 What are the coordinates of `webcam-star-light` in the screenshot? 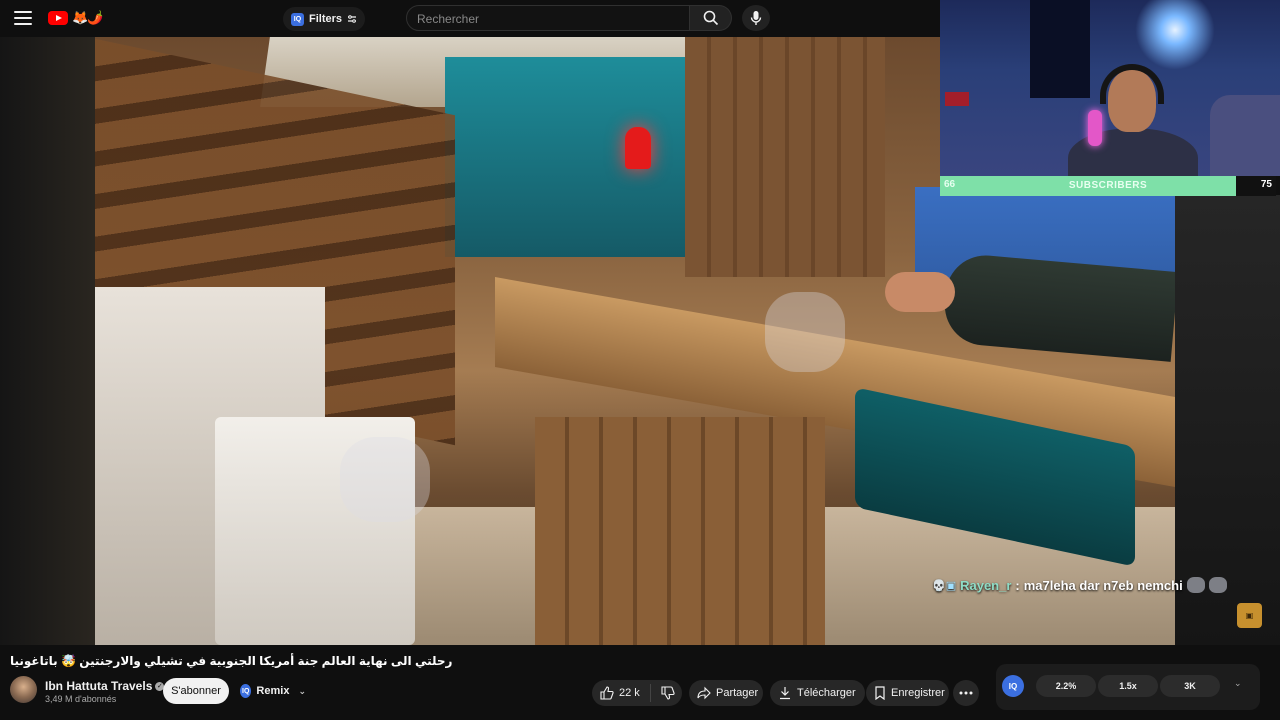 It's located at (1175, 35).